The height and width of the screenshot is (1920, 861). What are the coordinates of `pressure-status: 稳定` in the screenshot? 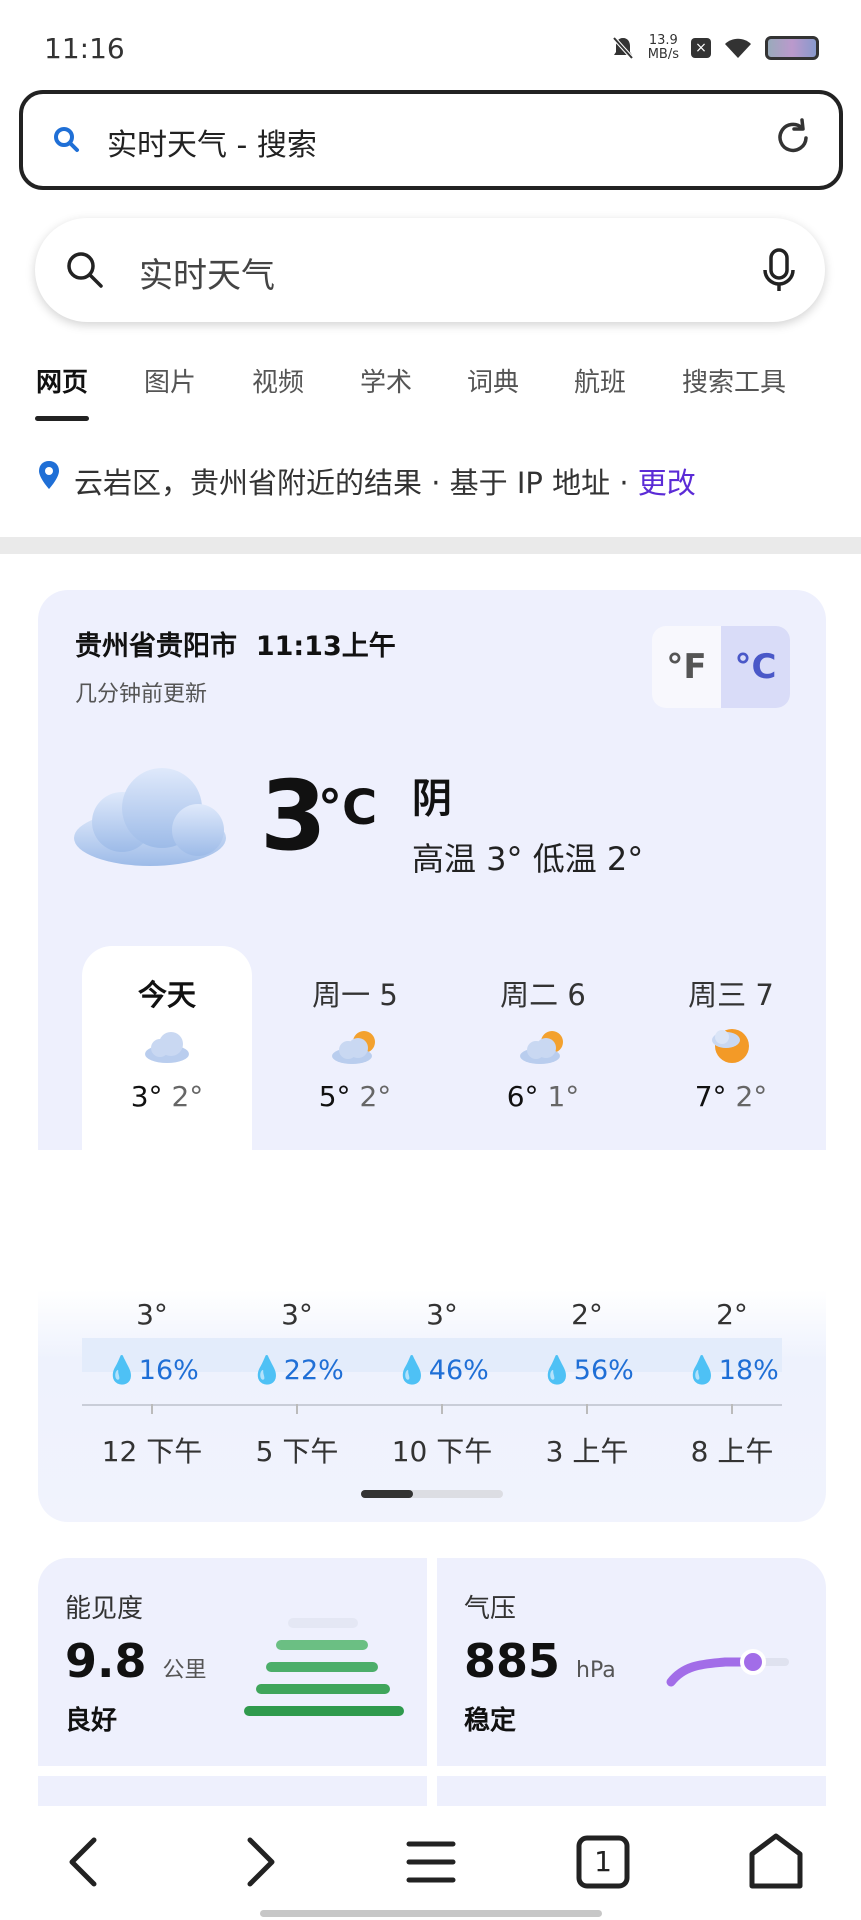 It's located at (490, 1721).